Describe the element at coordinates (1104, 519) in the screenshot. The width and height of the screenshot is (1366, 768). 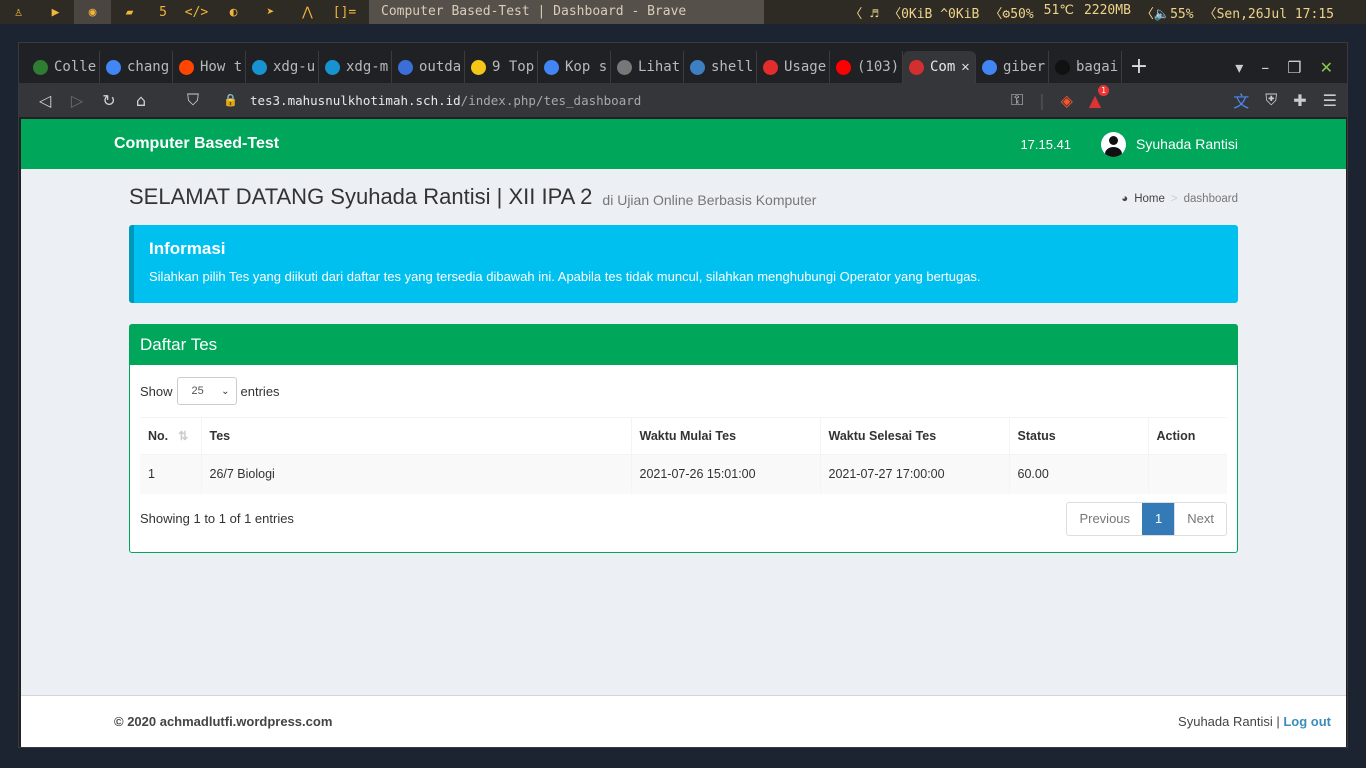
I see `previous-button: Previous` at that location.